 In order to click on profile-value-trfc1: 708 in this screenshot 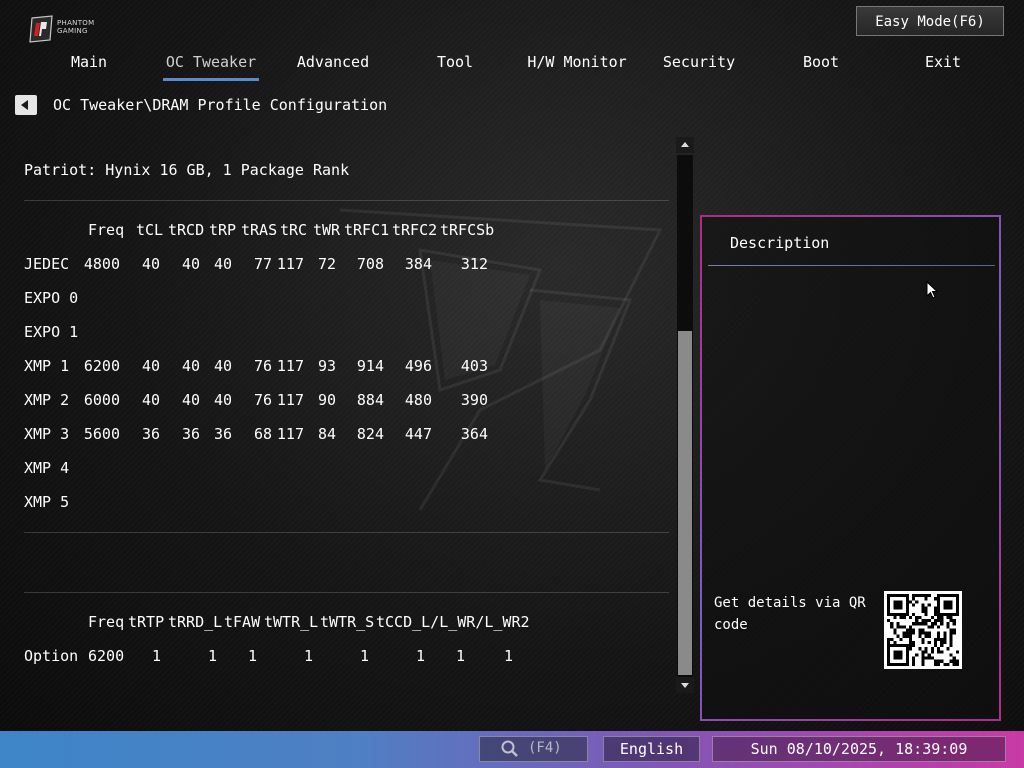, I will do `click(370, 264)`.